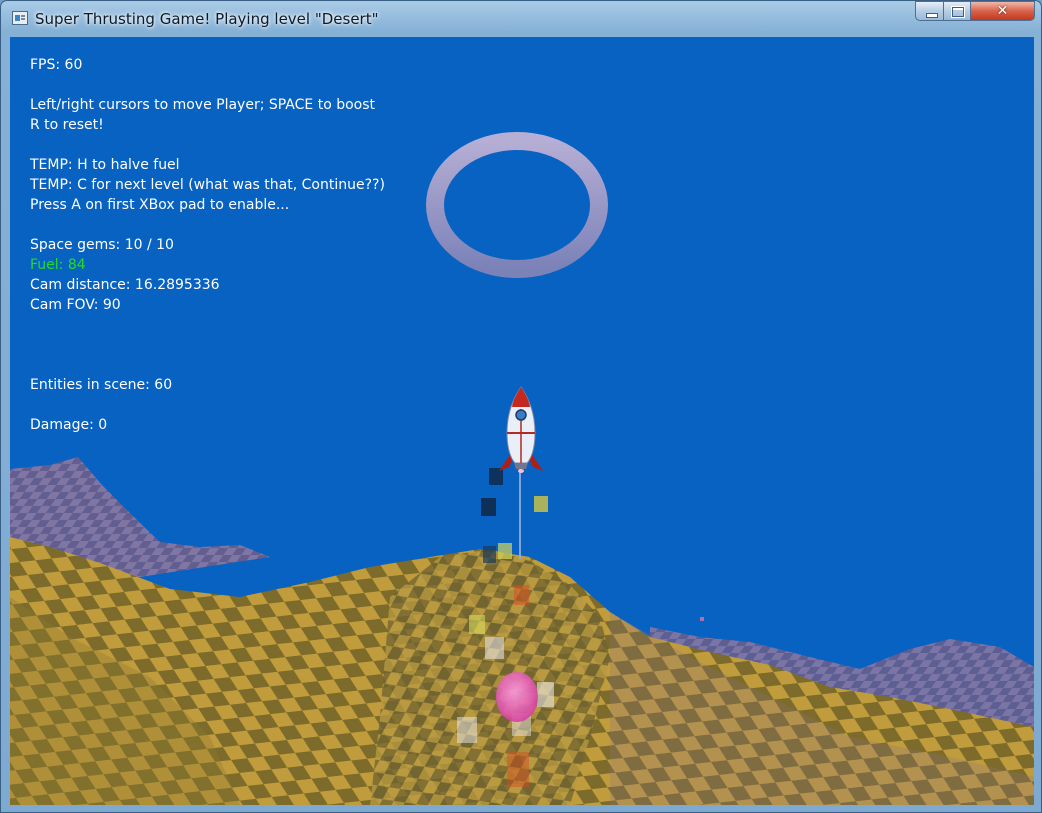  I want to click on fps-readout: FPS: 60, so click(56, 65).